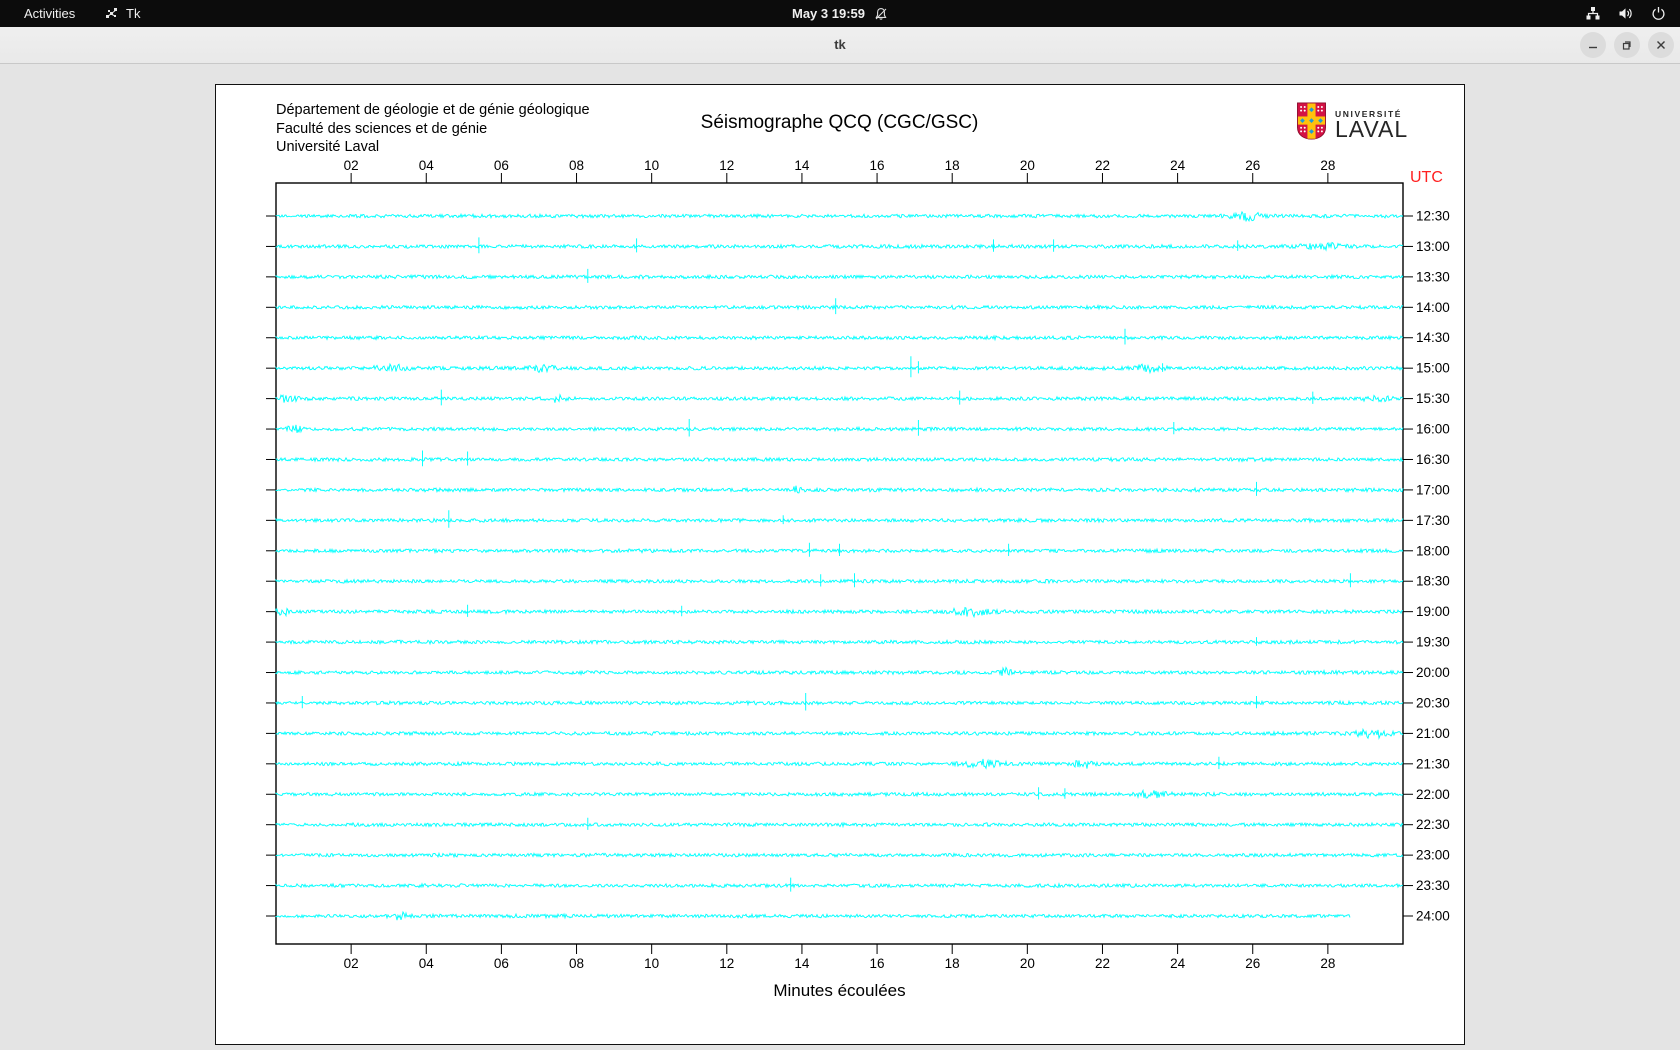  Describe the element at coordinates (1593, 45) in the screenshot. I see `minimize-button` at that location.